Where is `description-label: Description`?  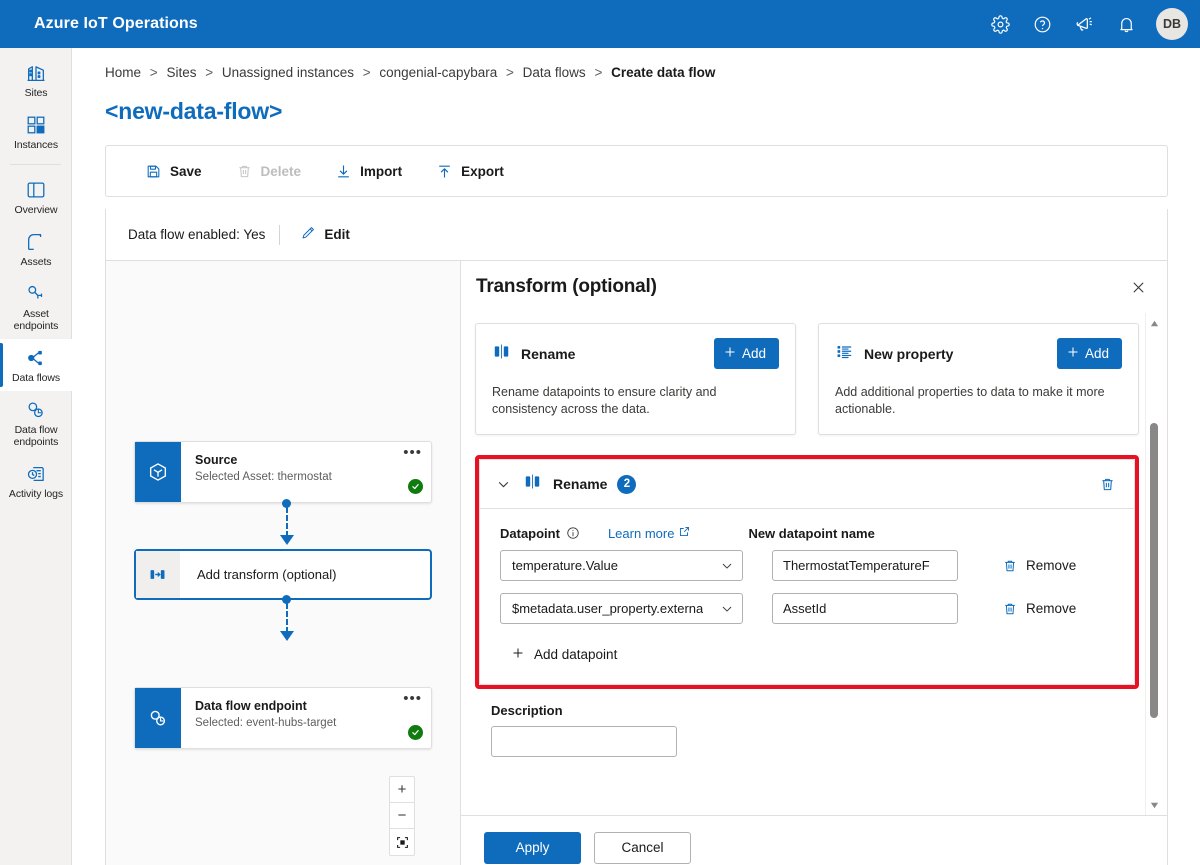 description-label: Description is located at coordinates (527, 710).